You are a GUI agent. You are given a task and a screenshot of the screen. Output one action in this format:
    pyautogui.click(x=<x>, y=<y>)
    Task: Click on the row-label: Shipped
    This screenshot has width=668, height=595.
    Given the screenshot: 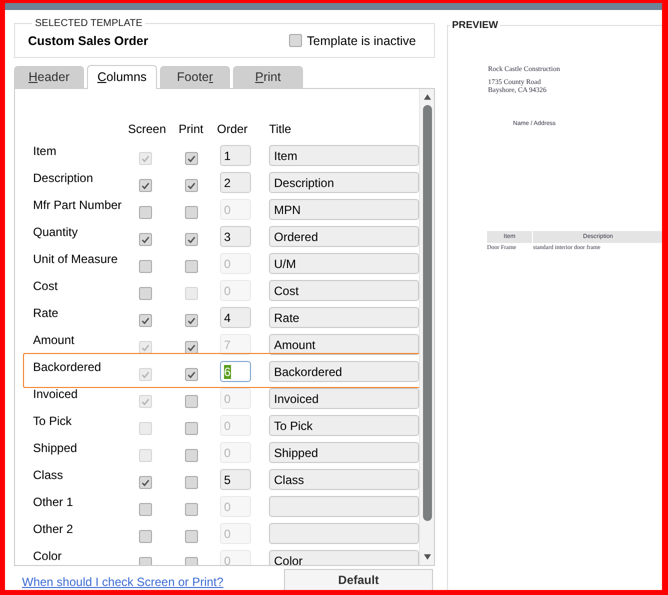 What is the action you would take?
    pyautogui.click(x=55, y=448)
    